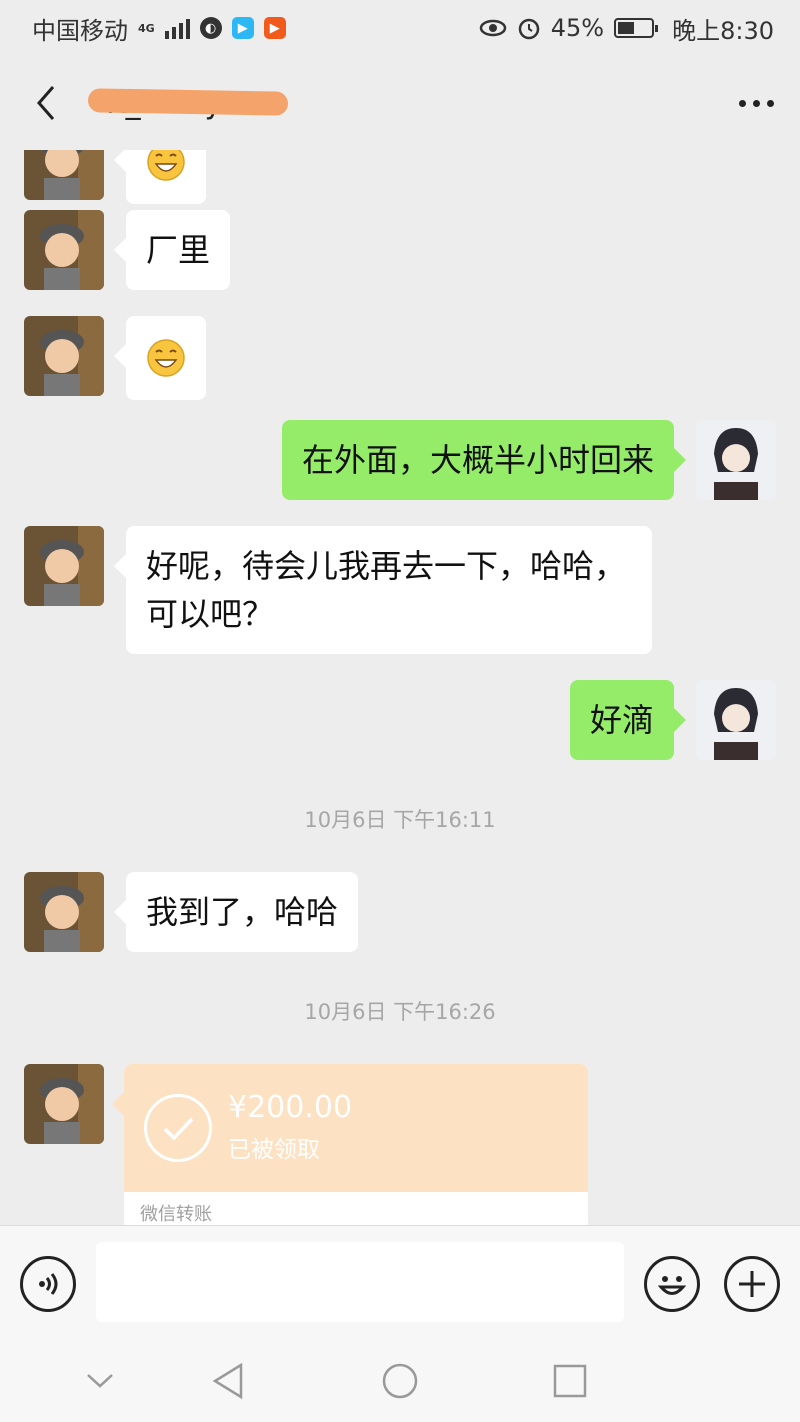 The image size is (800, 1422). What do you see at coordinates (752, 1284) in the screenshot?
I see `plus-icon` at bounding box center [752, 1284].